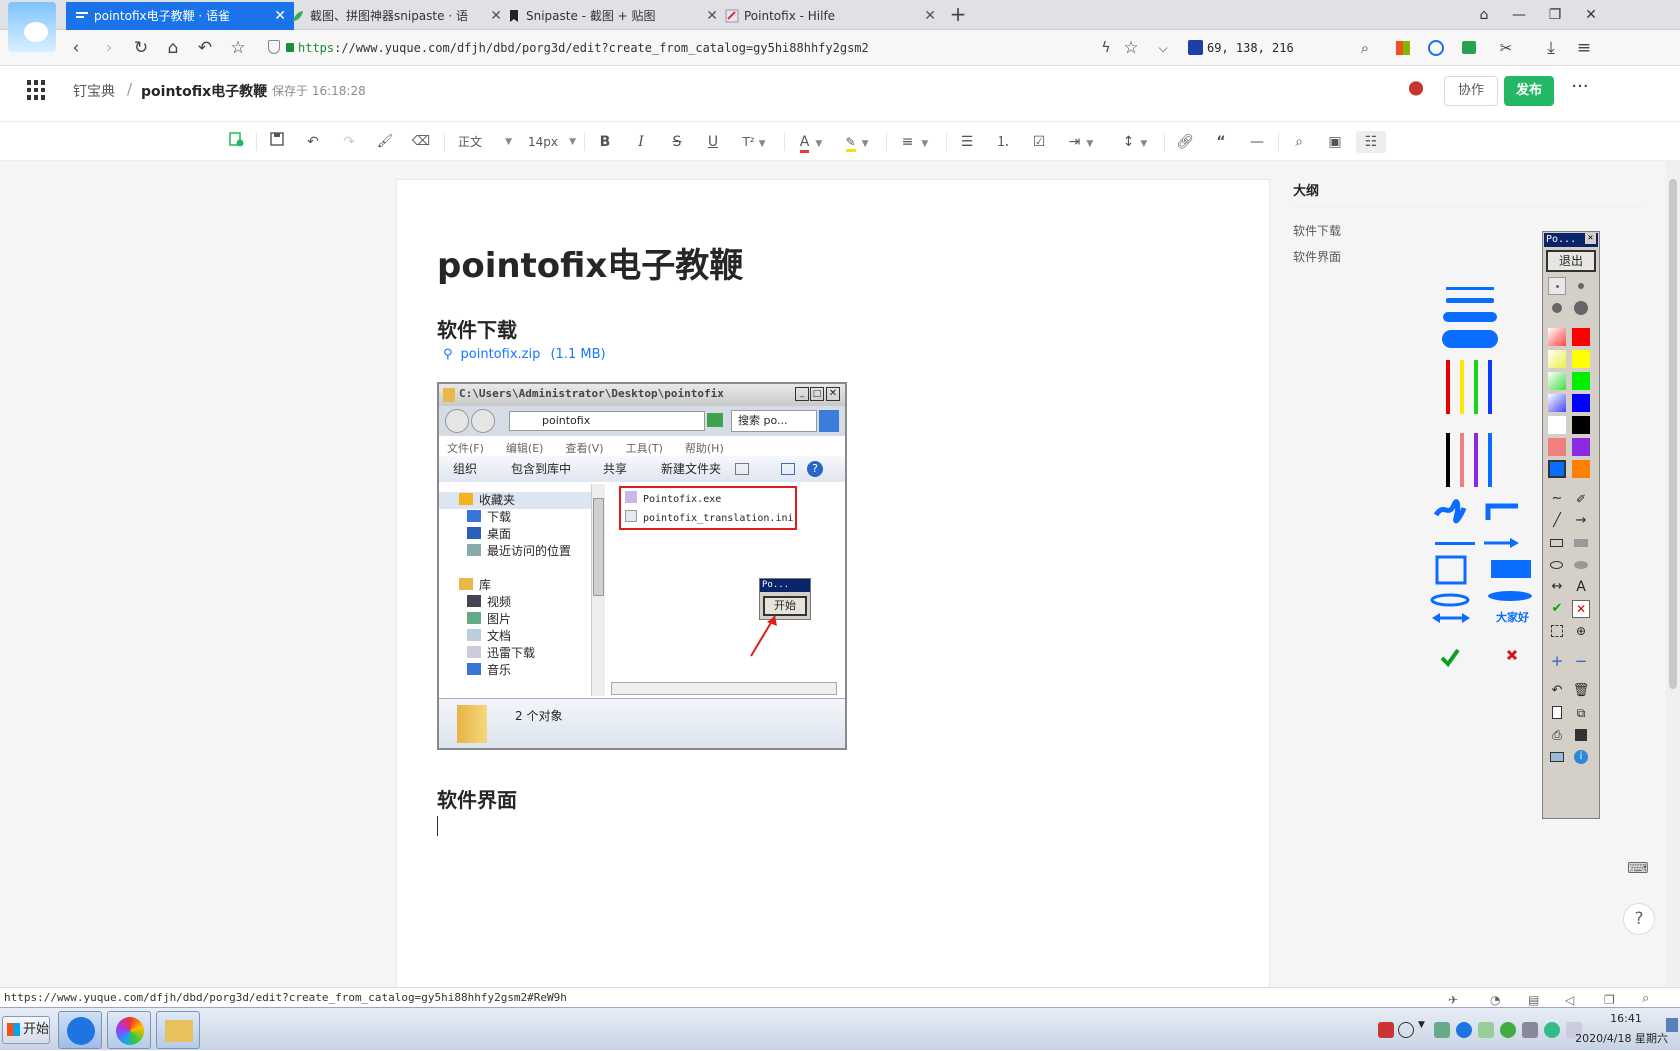 This screenshot has height=1051, width=1680. I want to click on indent-icon: ⇥ ▼, so click(1081, 142).